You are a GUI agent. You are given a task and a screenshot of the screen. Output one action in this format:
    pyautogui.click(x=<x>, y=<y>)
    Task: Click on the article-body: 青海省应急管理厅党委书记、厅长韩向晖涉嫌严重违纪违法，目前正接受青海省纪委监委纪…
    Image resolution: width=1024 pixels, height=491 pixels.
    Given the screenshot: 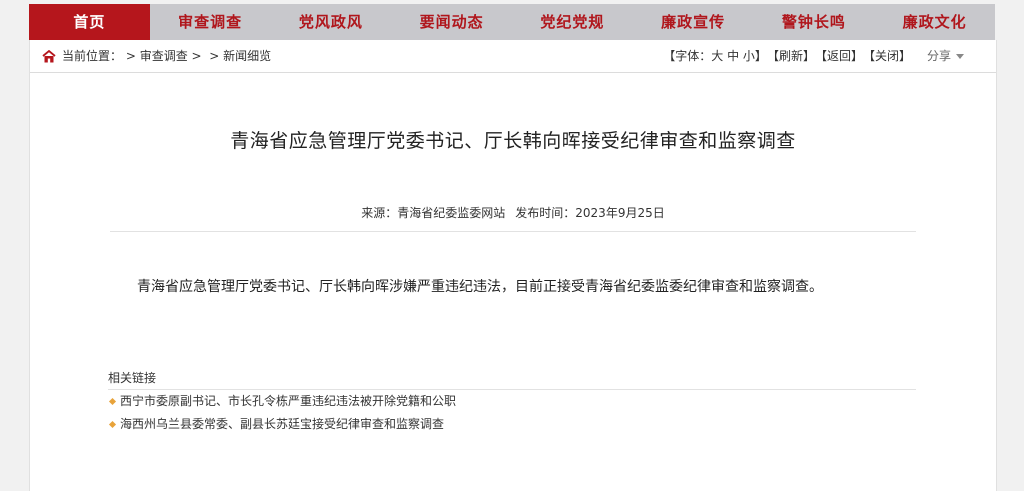 What is the action you would take?
    pyautogui.click(x=480, y=287)
    